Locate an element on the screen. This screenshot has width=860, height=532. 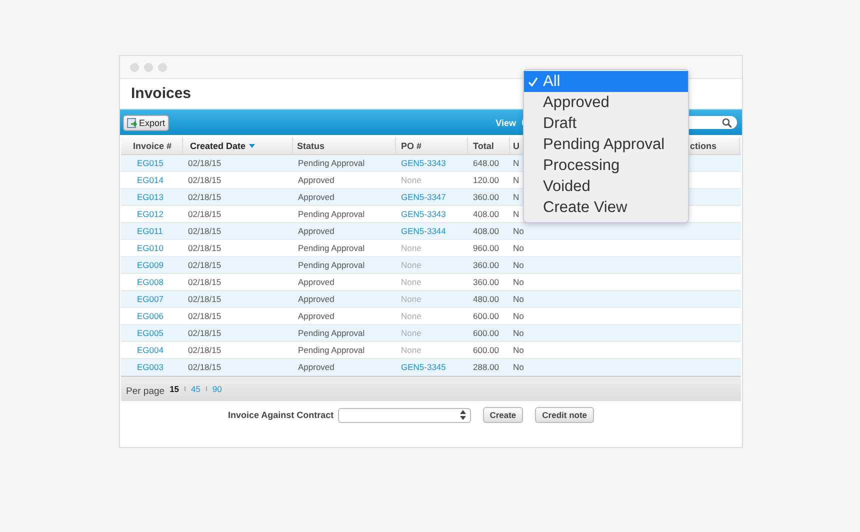
check-icon is located at coordinates (533, 82).